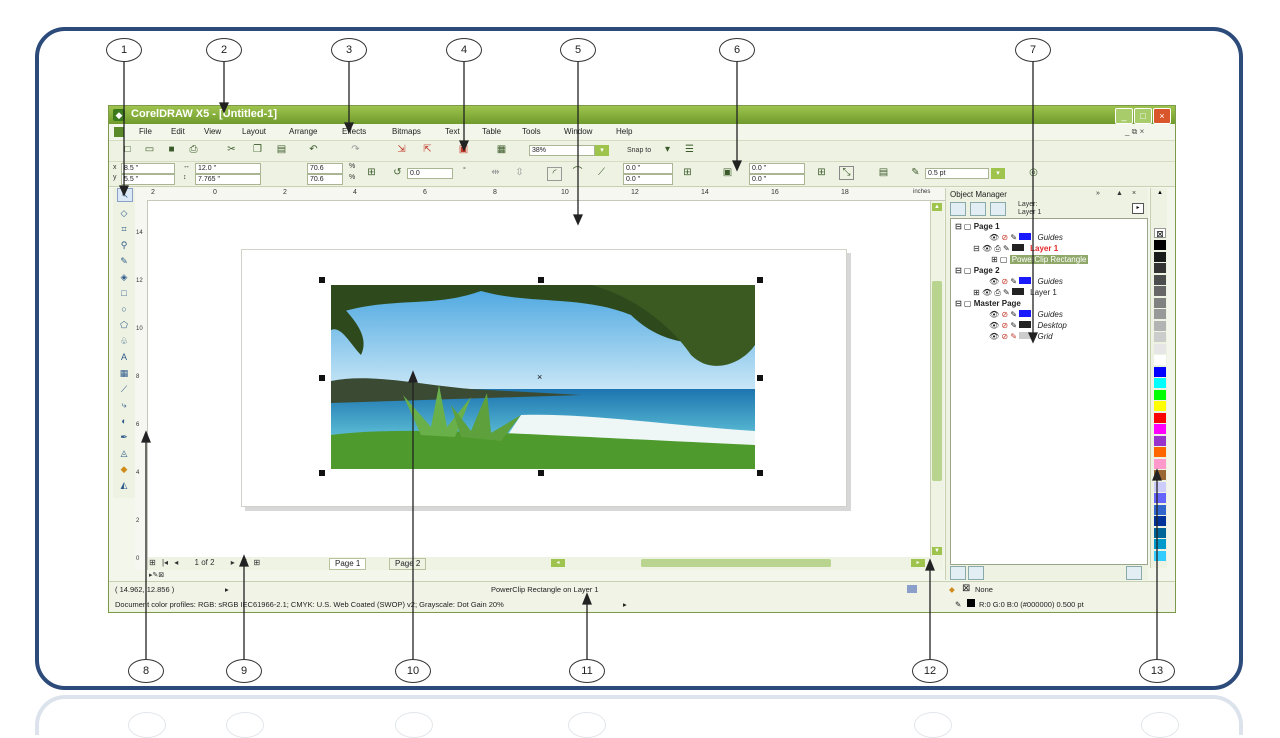 Image resolution: width=1280 pixels, height=738 pixels. What do you see at coordinates (146, 671) in the screenshot?
I see `callout-8: 8` at bounding box center [146, 671].